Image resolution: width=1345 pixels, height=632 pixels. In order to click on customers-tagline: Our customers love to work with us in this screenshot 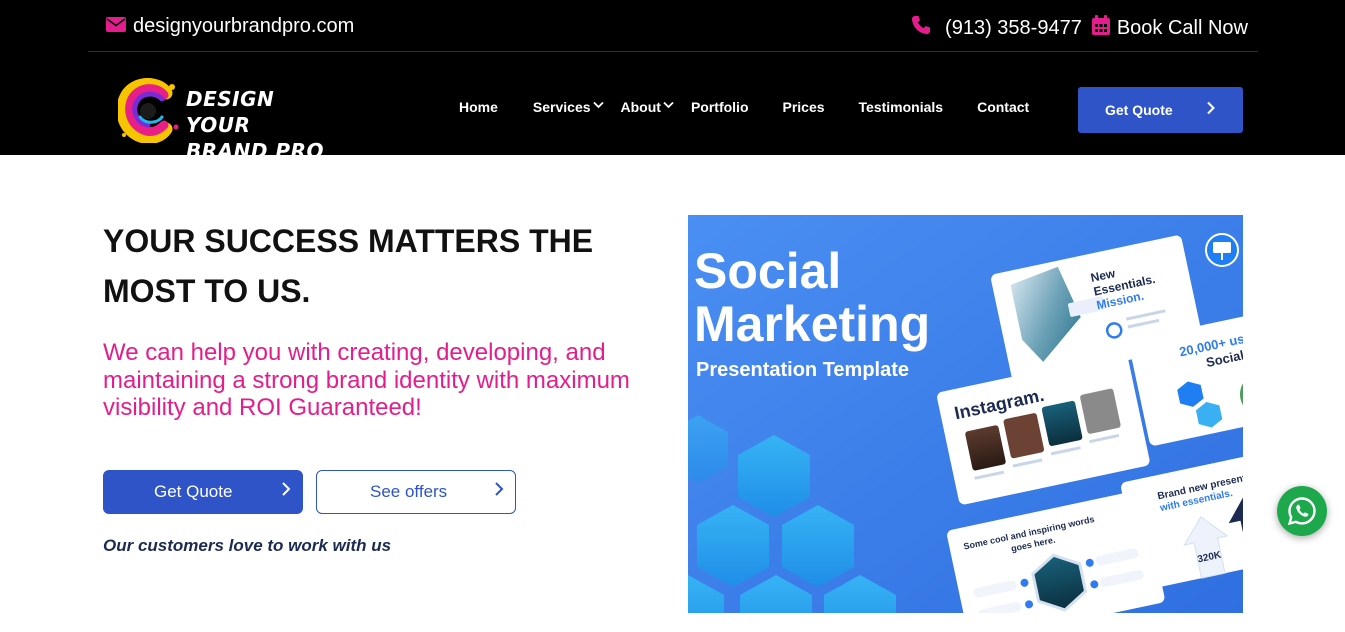, I will do `click(247, 545)`.